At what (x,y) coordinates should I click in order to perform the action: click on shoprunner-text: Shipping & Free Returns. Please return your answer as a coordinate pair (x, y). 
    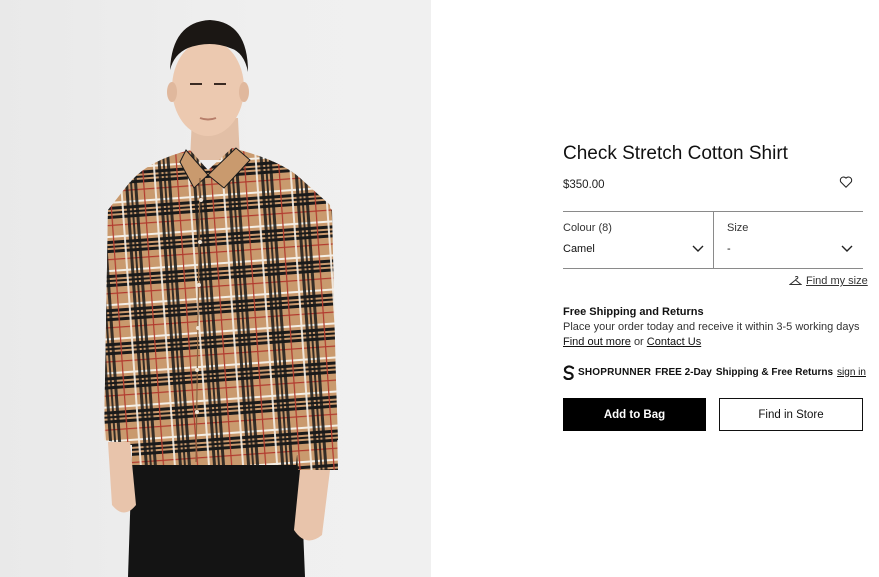
    Looking at the image, I should click on (774, 372).